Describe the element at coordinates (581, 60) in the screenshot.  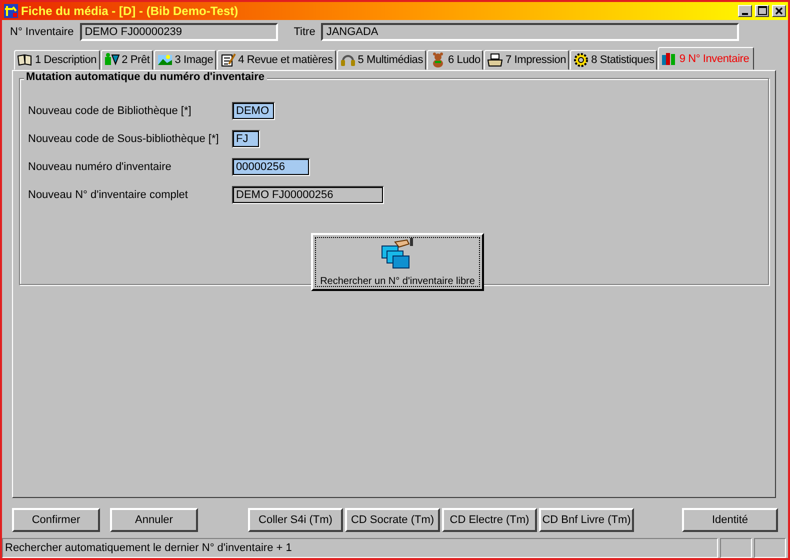
I see `gear-icon` at that location.